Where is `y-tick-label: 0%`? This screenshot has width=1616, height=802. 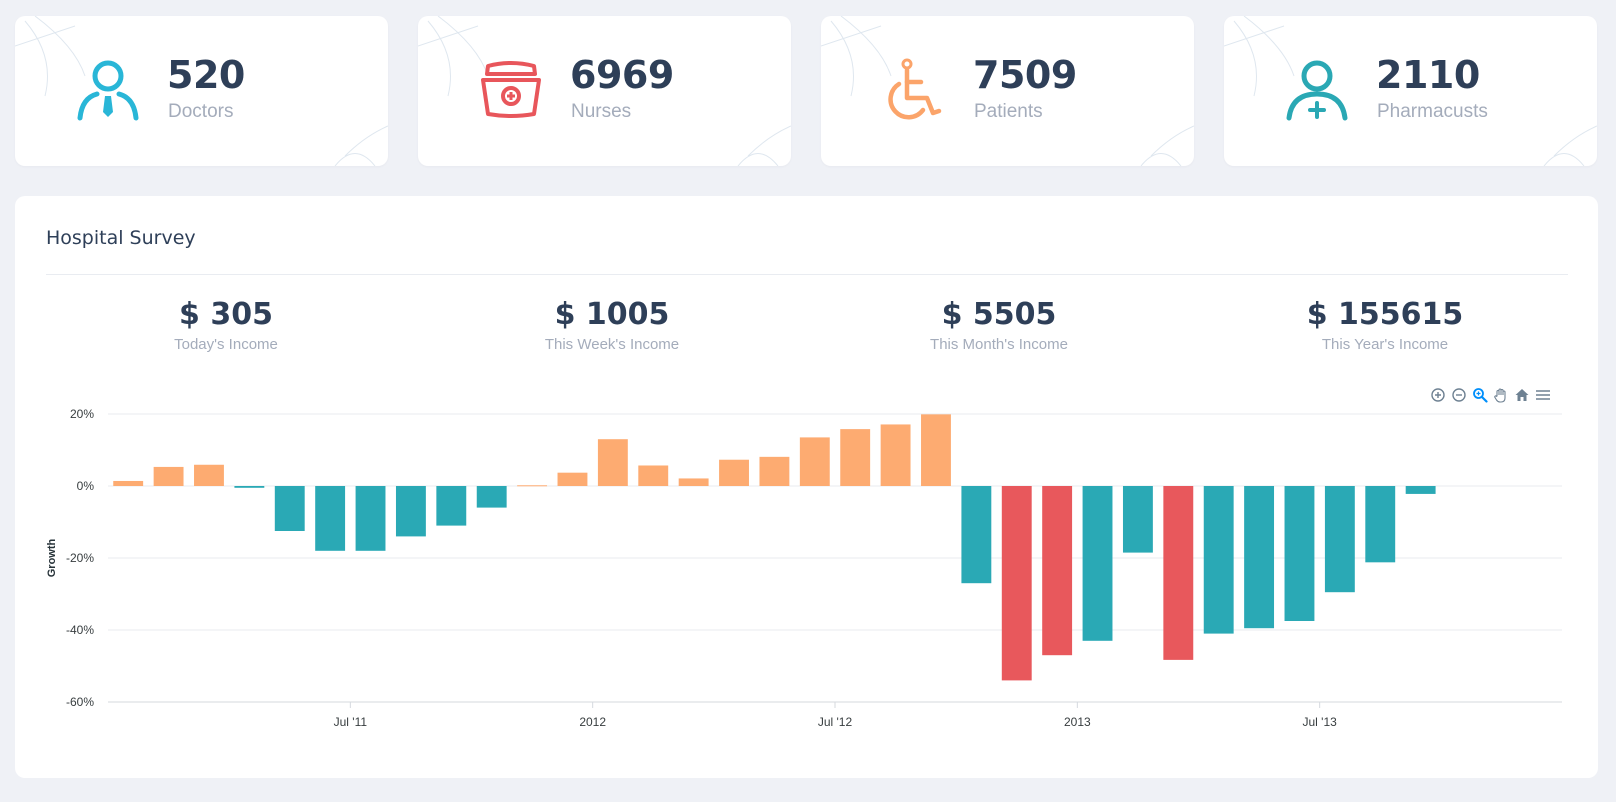
y-tick-label: 0% is located at coordinates (86, 486).